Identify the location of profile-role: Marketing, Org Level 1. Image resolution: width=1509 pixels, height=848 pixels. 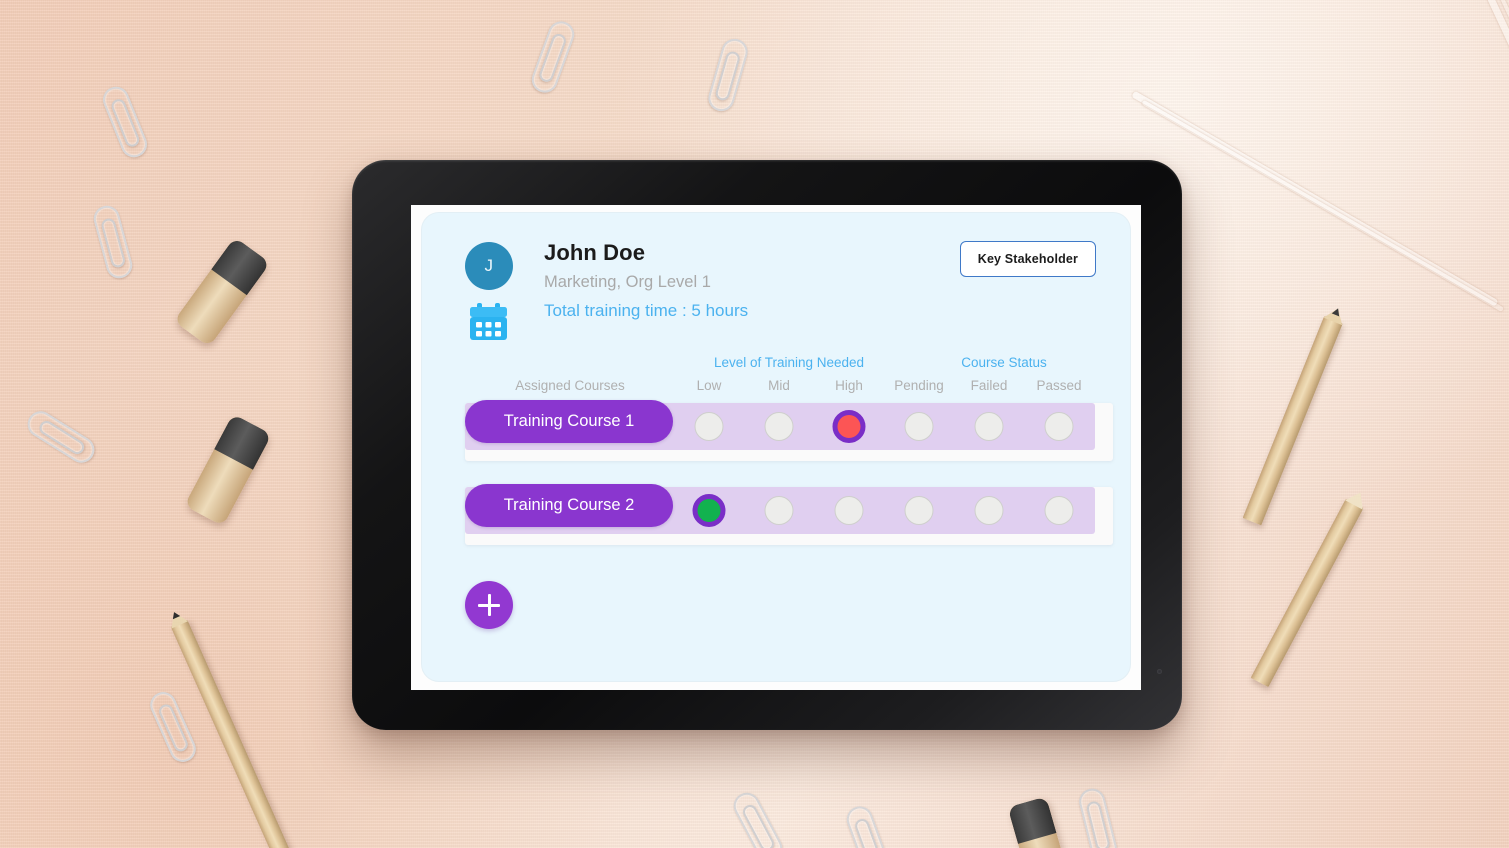
(627, 281).